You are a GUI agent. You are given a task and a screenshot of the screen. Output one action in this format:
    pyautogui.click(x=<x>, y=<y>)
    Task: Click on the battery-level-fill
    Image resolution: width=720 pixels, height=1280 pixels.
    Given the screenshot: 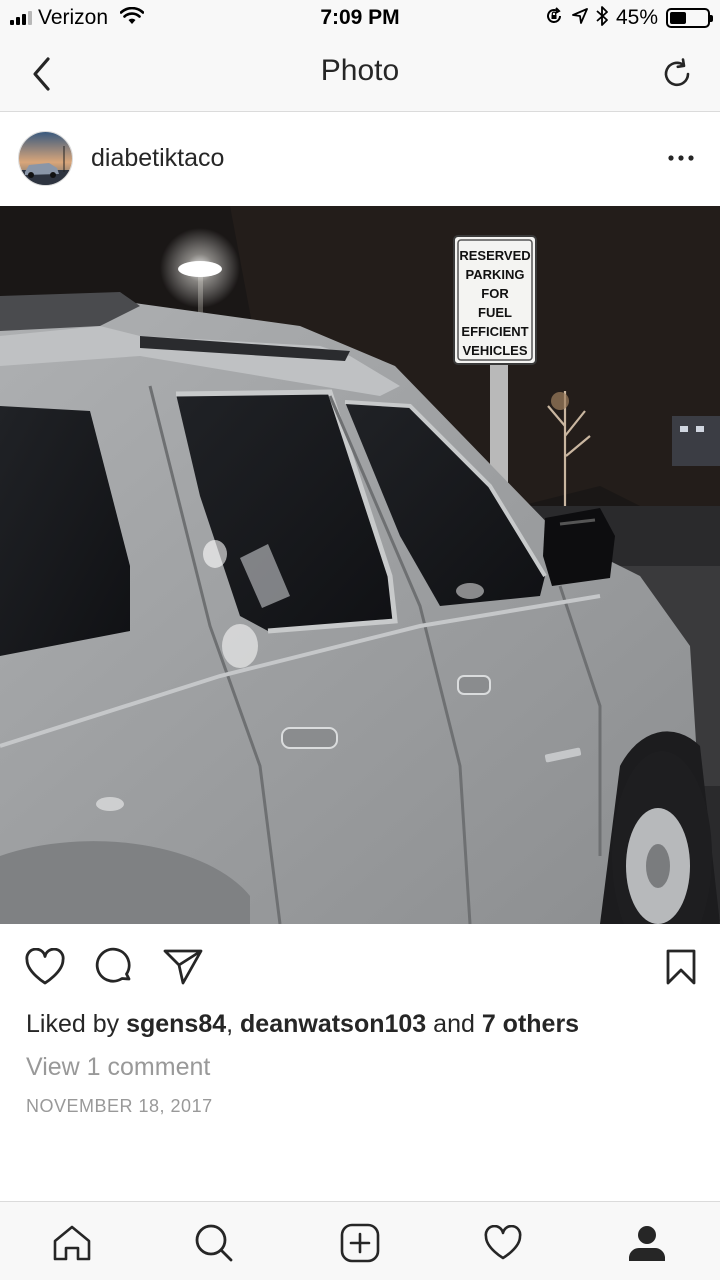 What is the action you would take?
    pyautogui.click(x=678, y=18)
    